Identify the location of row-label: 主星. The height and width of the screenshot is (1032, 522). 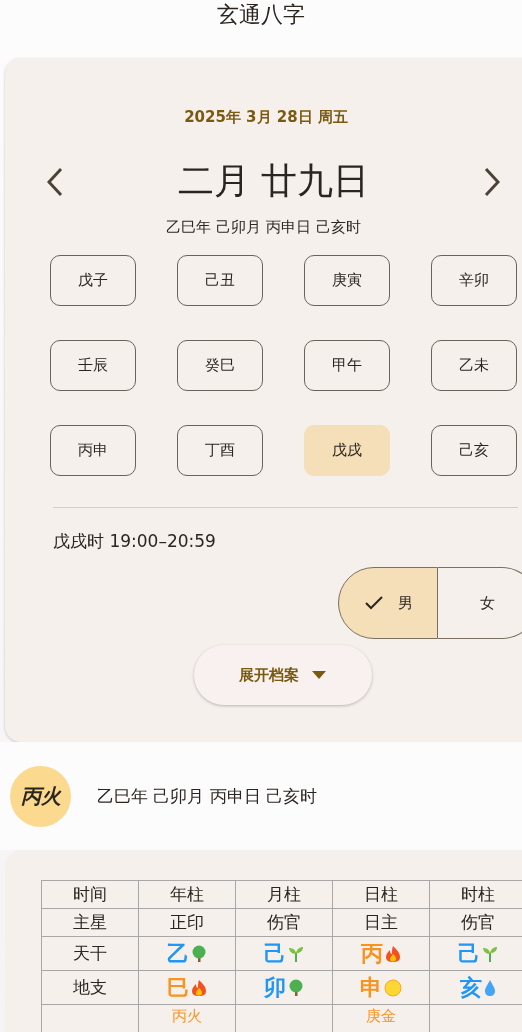
(90, 922).